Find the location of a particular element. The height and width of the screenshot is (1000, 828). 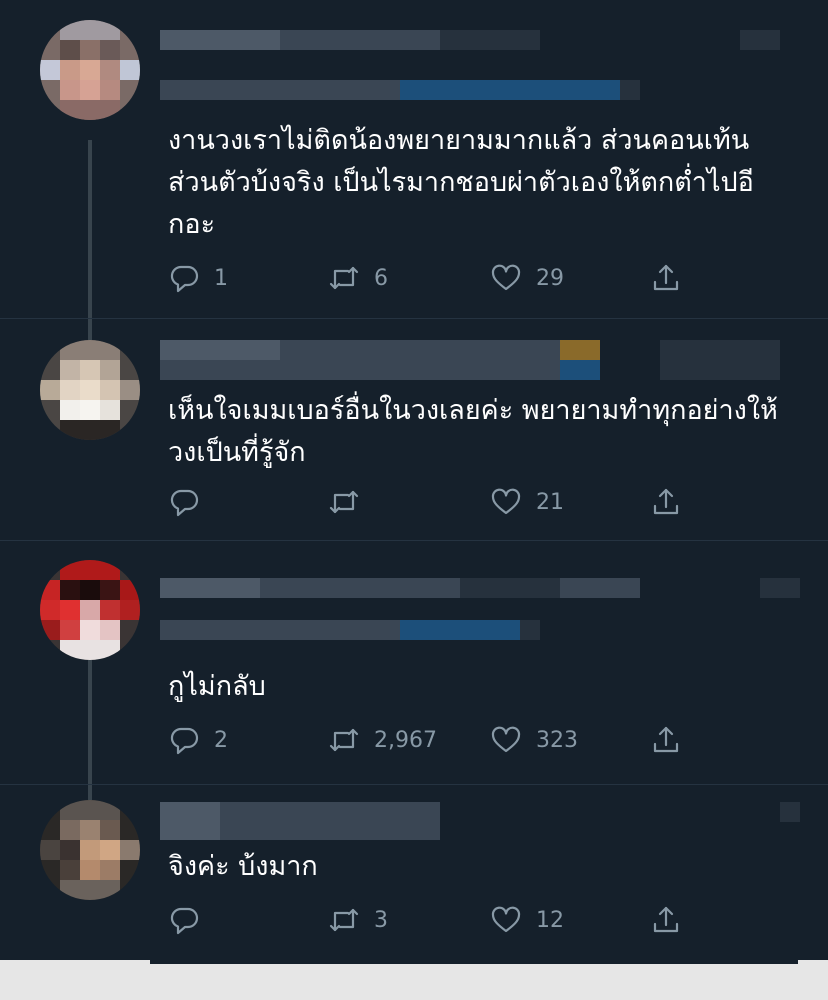

retweet-button is located at coordinates (351, 502).